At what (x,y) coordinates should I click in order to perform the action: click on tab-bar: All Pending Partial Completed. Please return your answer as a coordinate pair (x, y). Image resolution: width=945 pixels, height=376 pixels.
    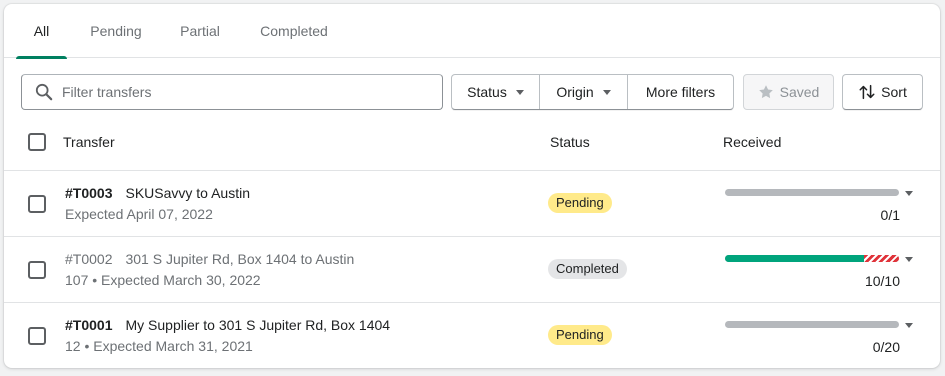
    Looking at the image, I should click on (472, 31).